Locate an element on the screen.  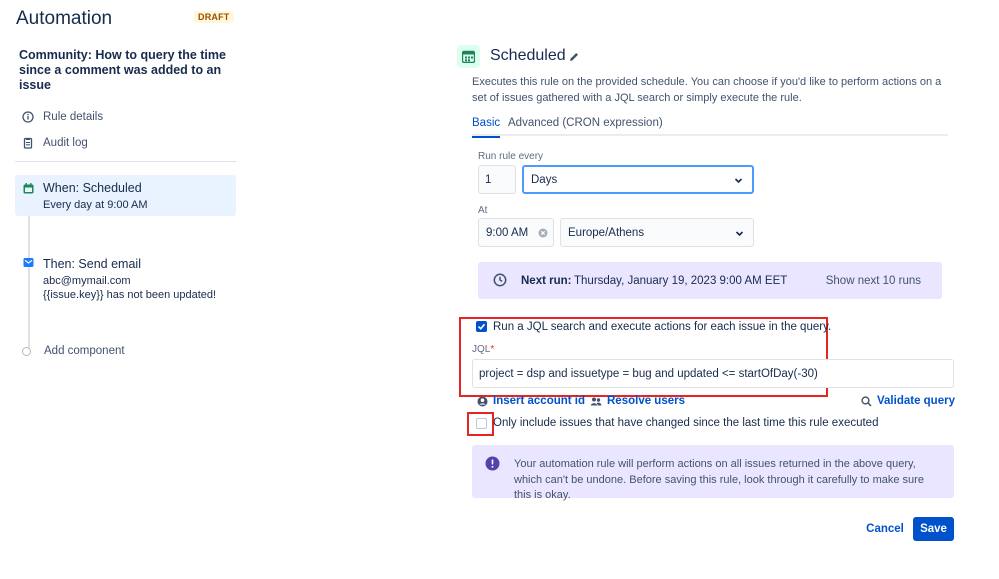
checkmark-icon is located at coordinates (481, 326).